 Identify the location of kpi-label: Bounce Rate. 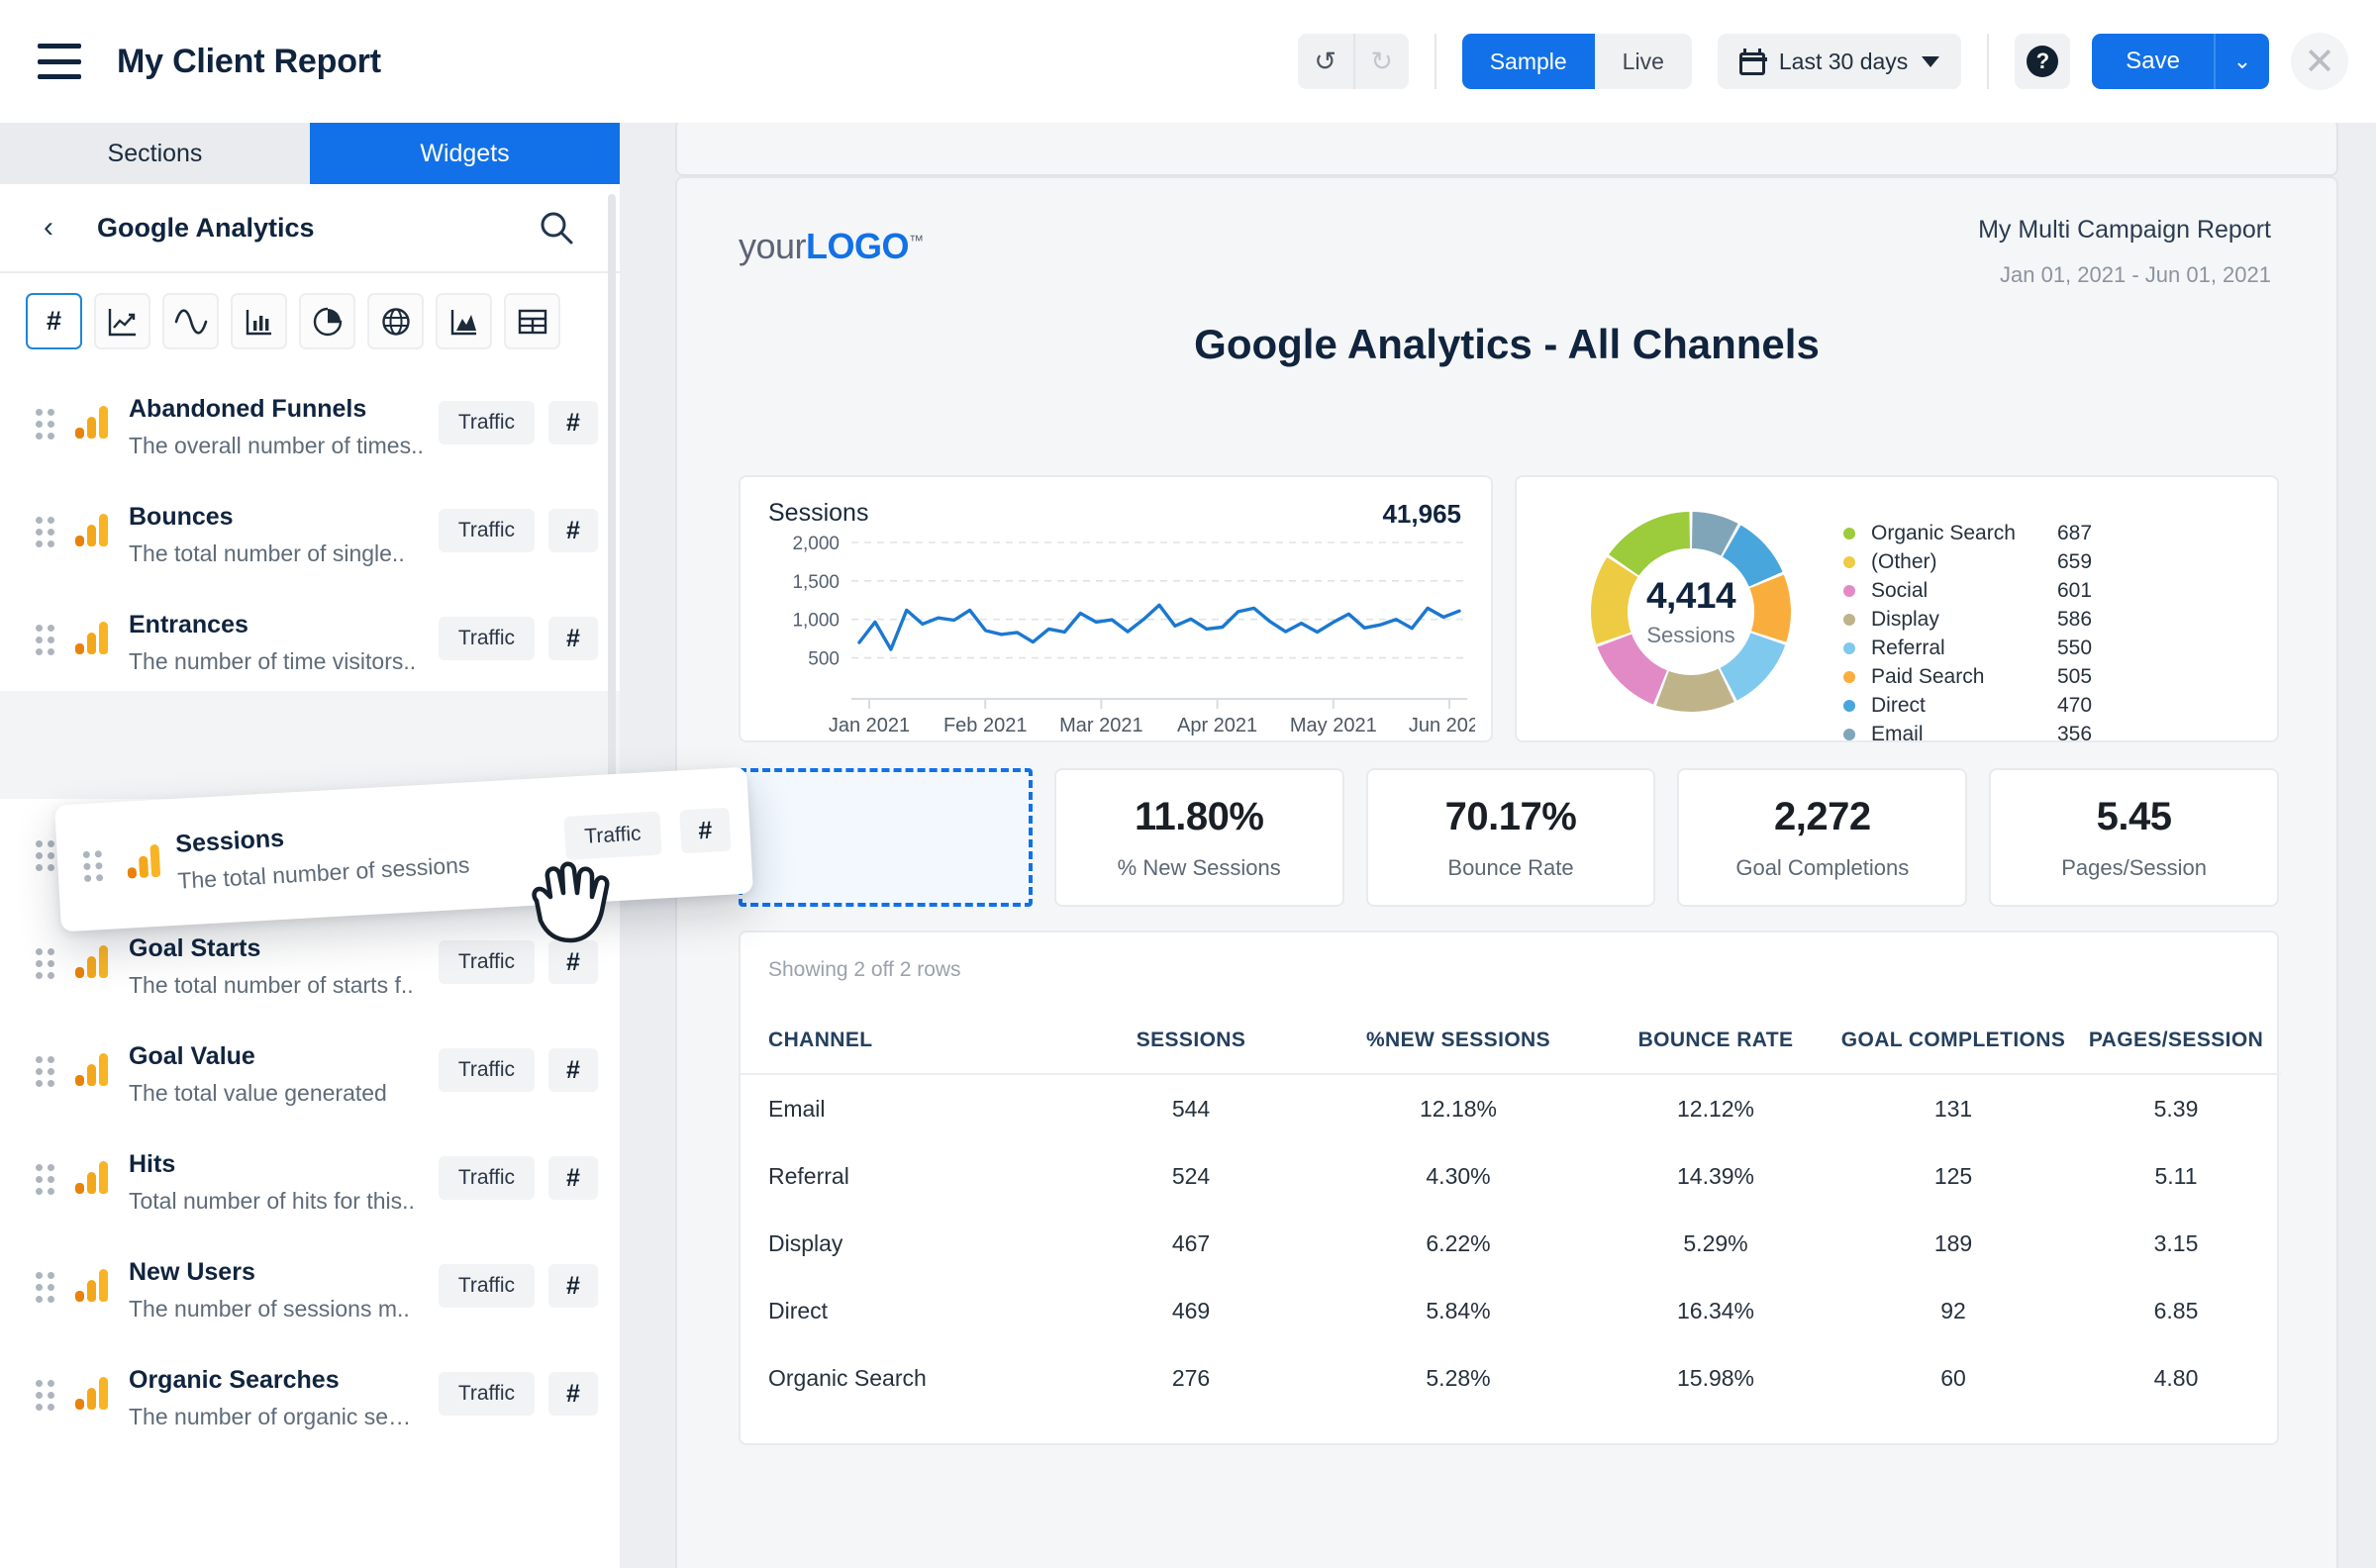
(1510, 867).